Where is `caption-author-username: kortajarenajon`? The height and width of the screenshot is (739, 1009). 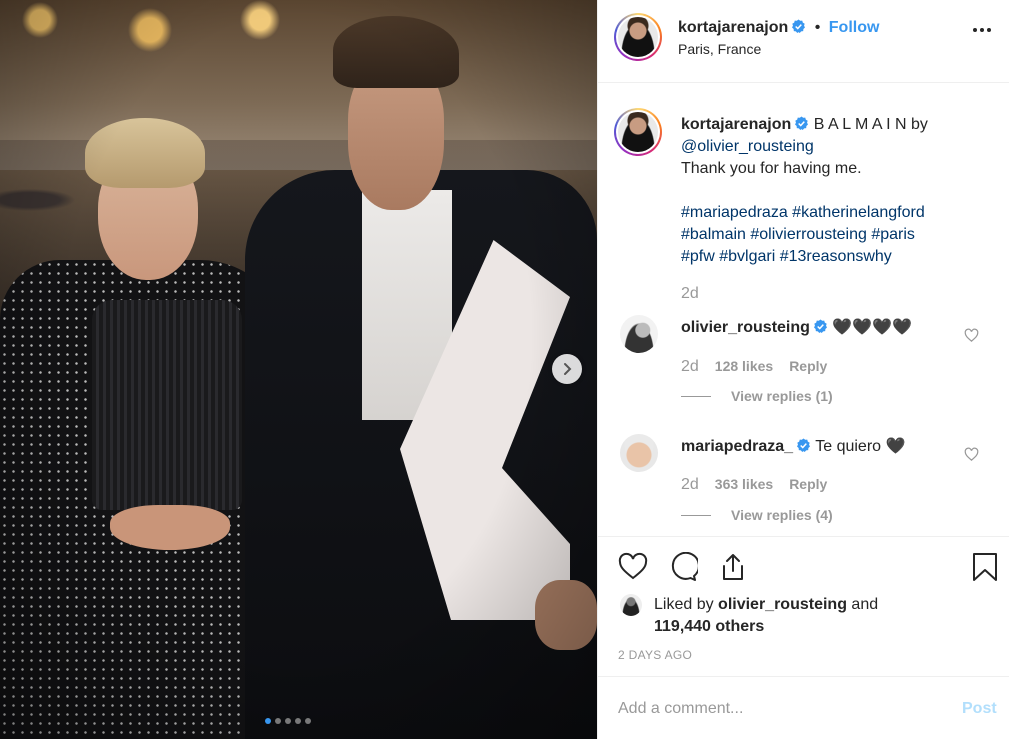
caption-author-username: kortajarenajon is located at coordinates (736, 124).